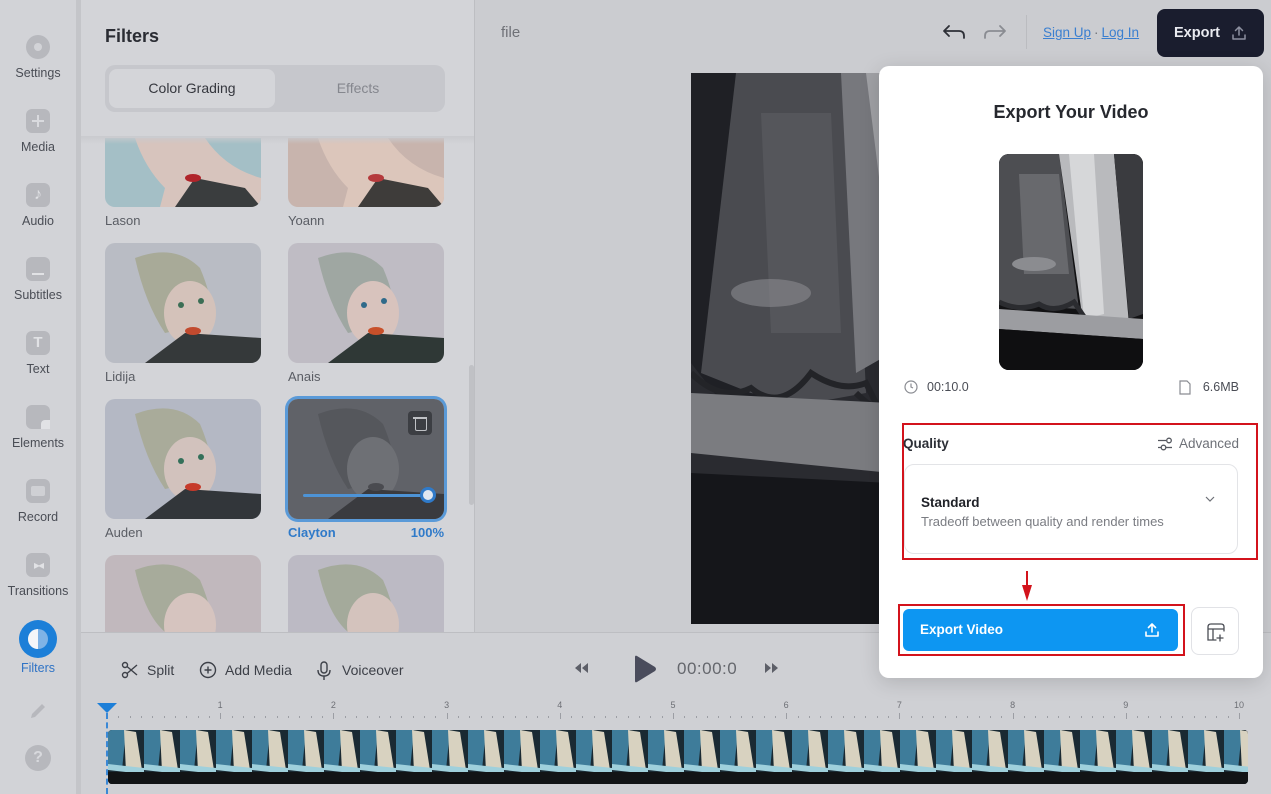  I want to click on intensity-slider-handle, so click(428, 495).